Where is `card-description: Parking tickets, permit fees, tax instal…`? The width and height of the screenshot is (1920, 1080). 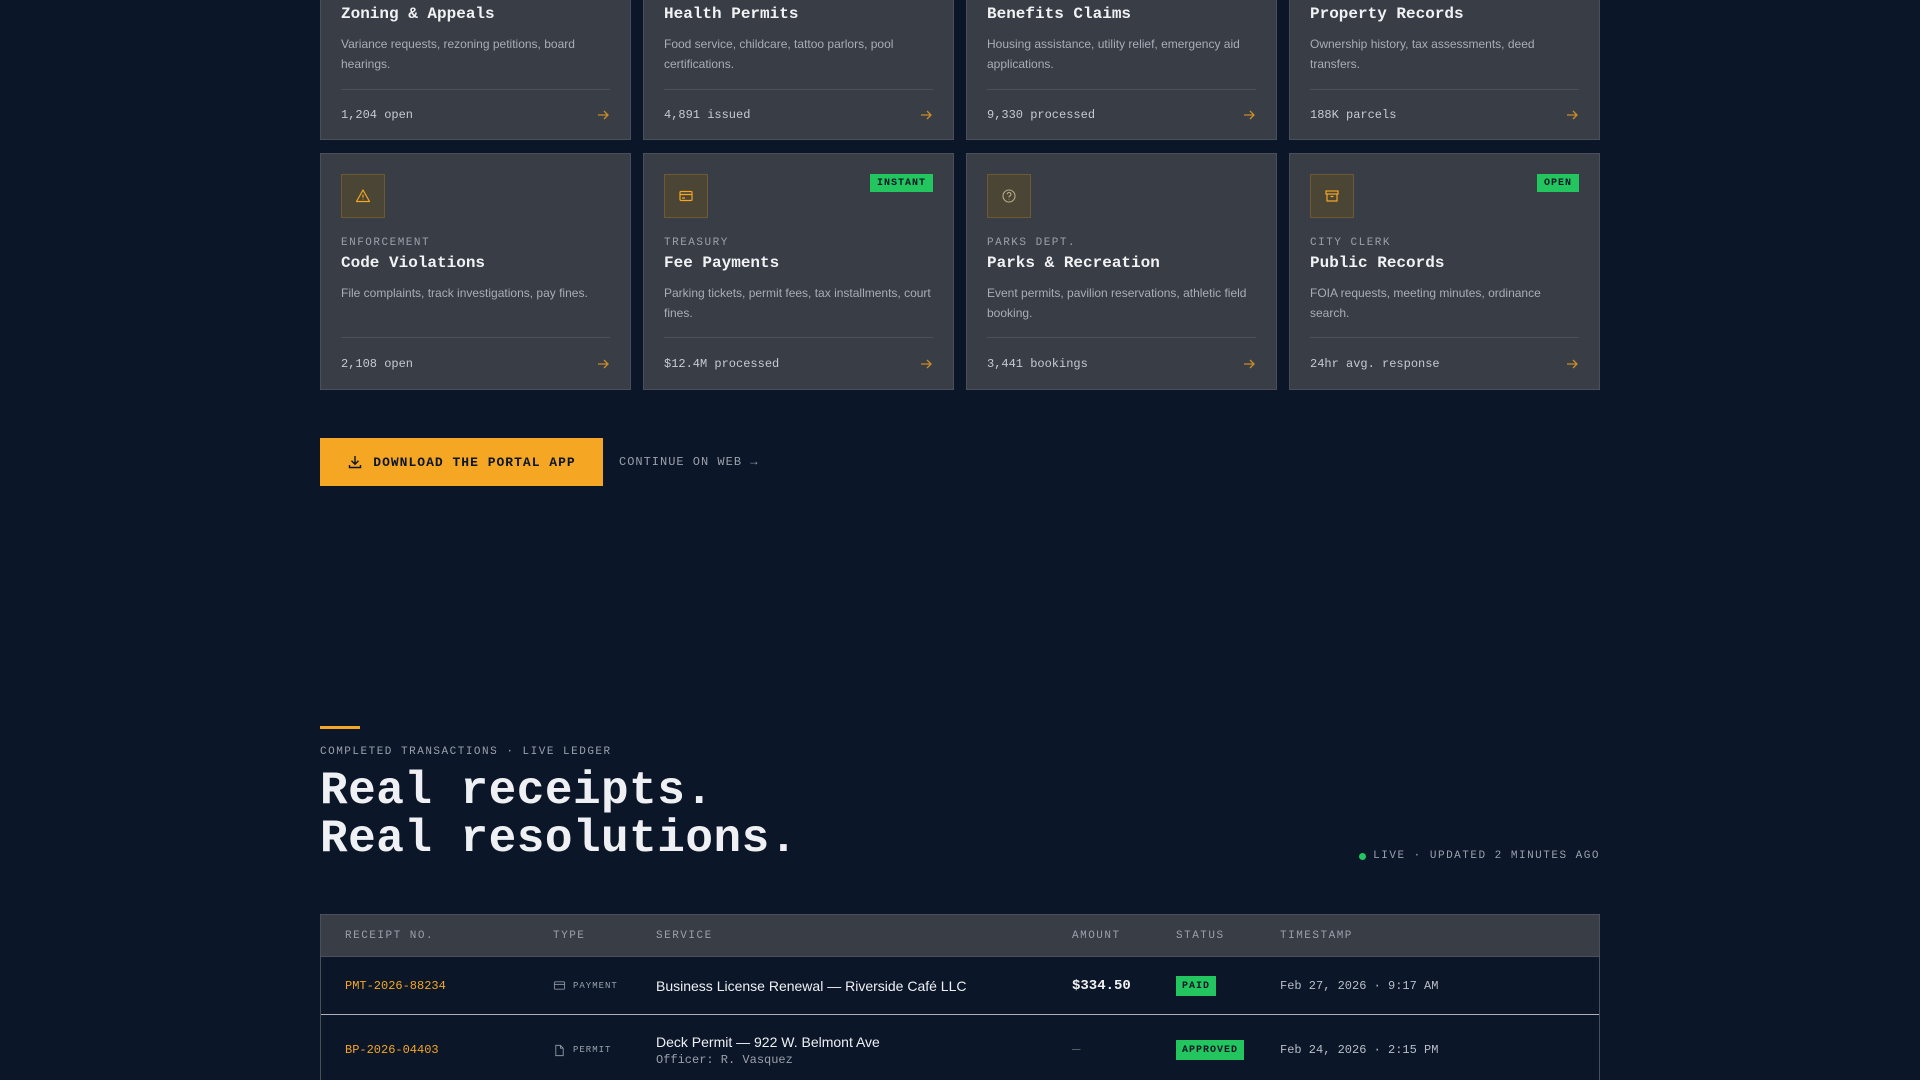 card-description: Parking tickets, permit fees, tax instal… is located at coordinates (797, 303).